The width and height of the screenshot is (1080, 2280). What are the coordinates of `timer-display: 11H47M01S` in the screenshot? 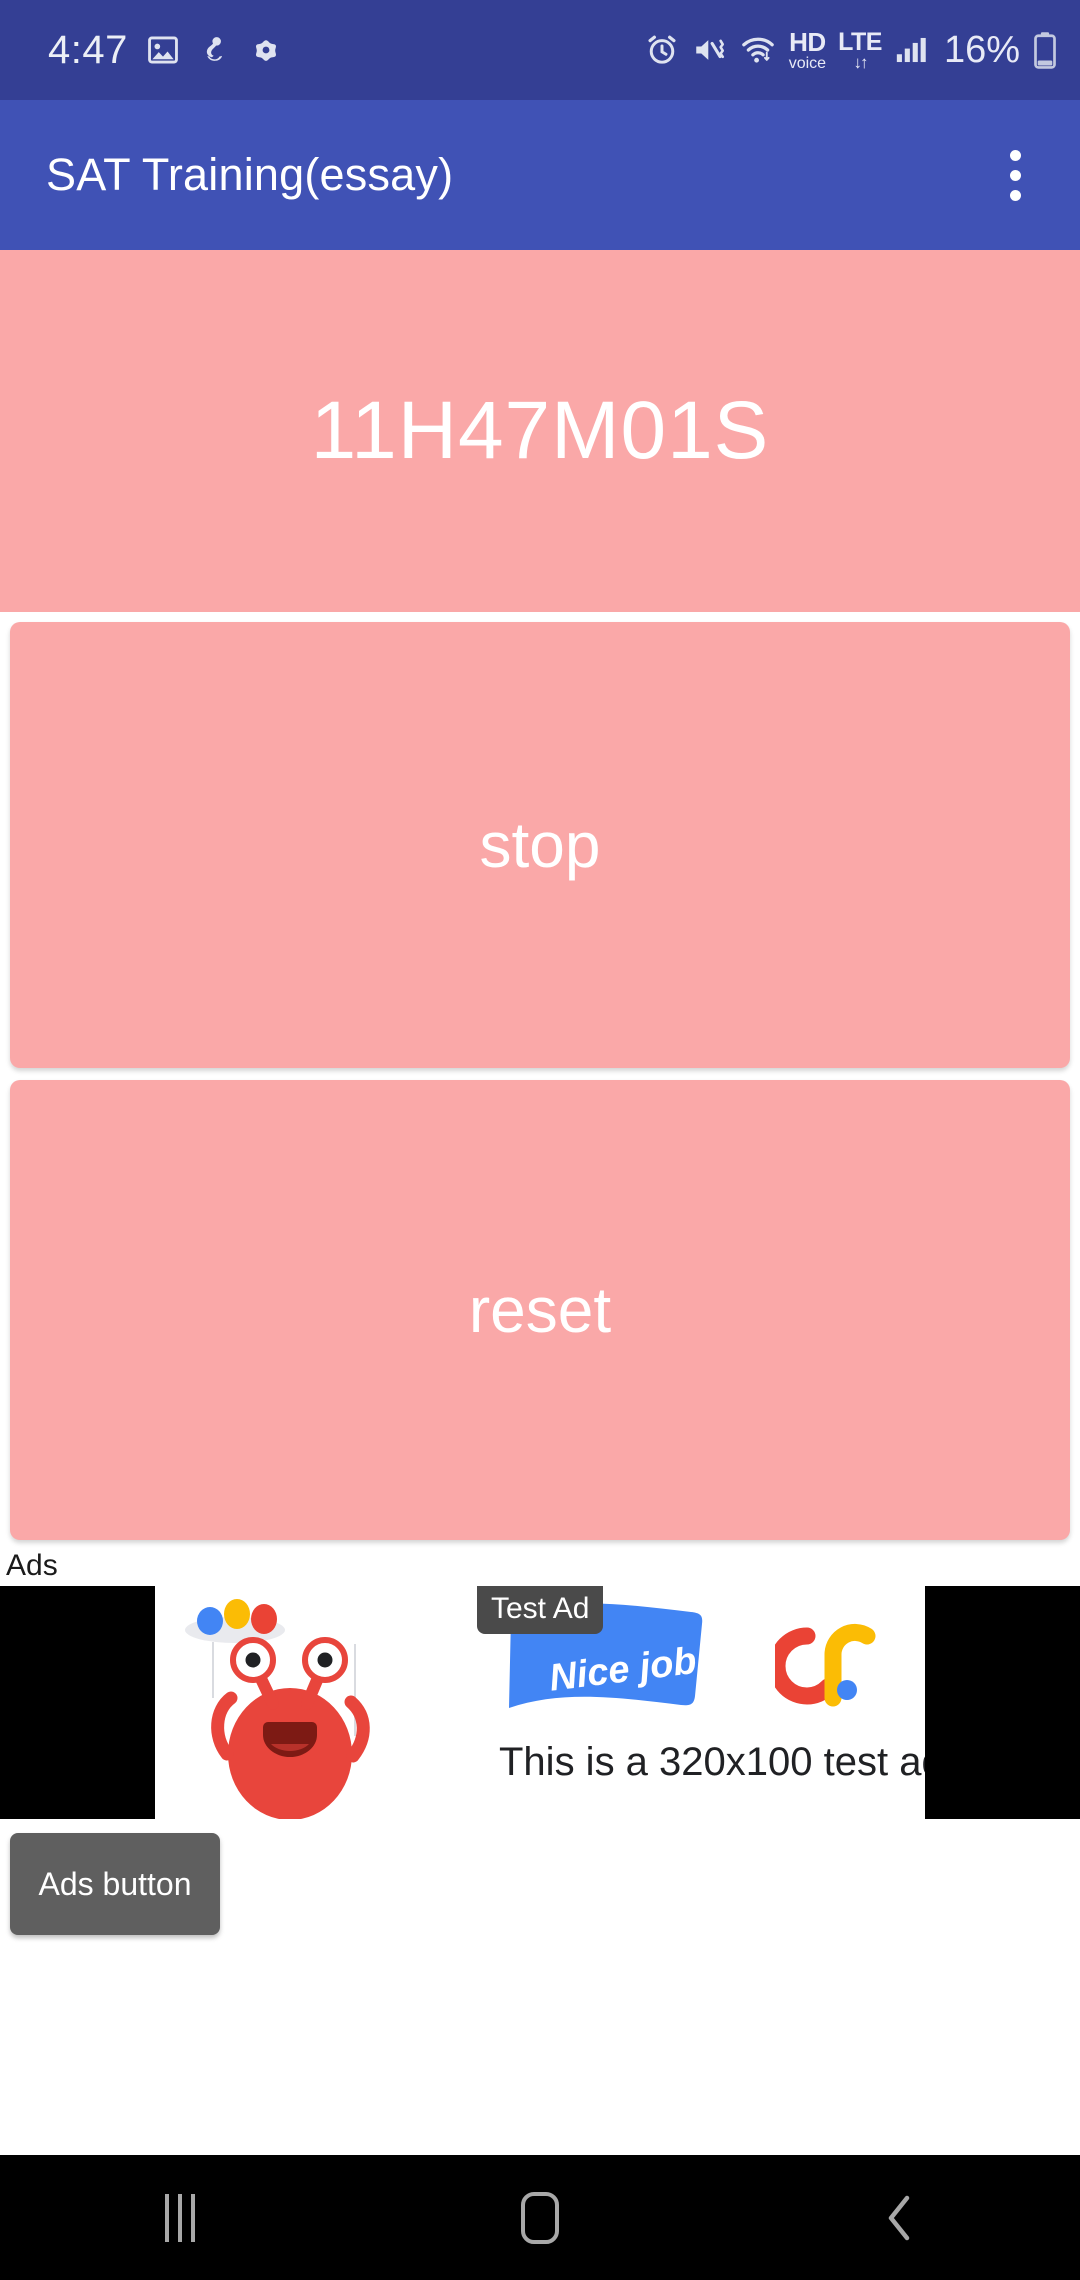 It's located at (540, 430).